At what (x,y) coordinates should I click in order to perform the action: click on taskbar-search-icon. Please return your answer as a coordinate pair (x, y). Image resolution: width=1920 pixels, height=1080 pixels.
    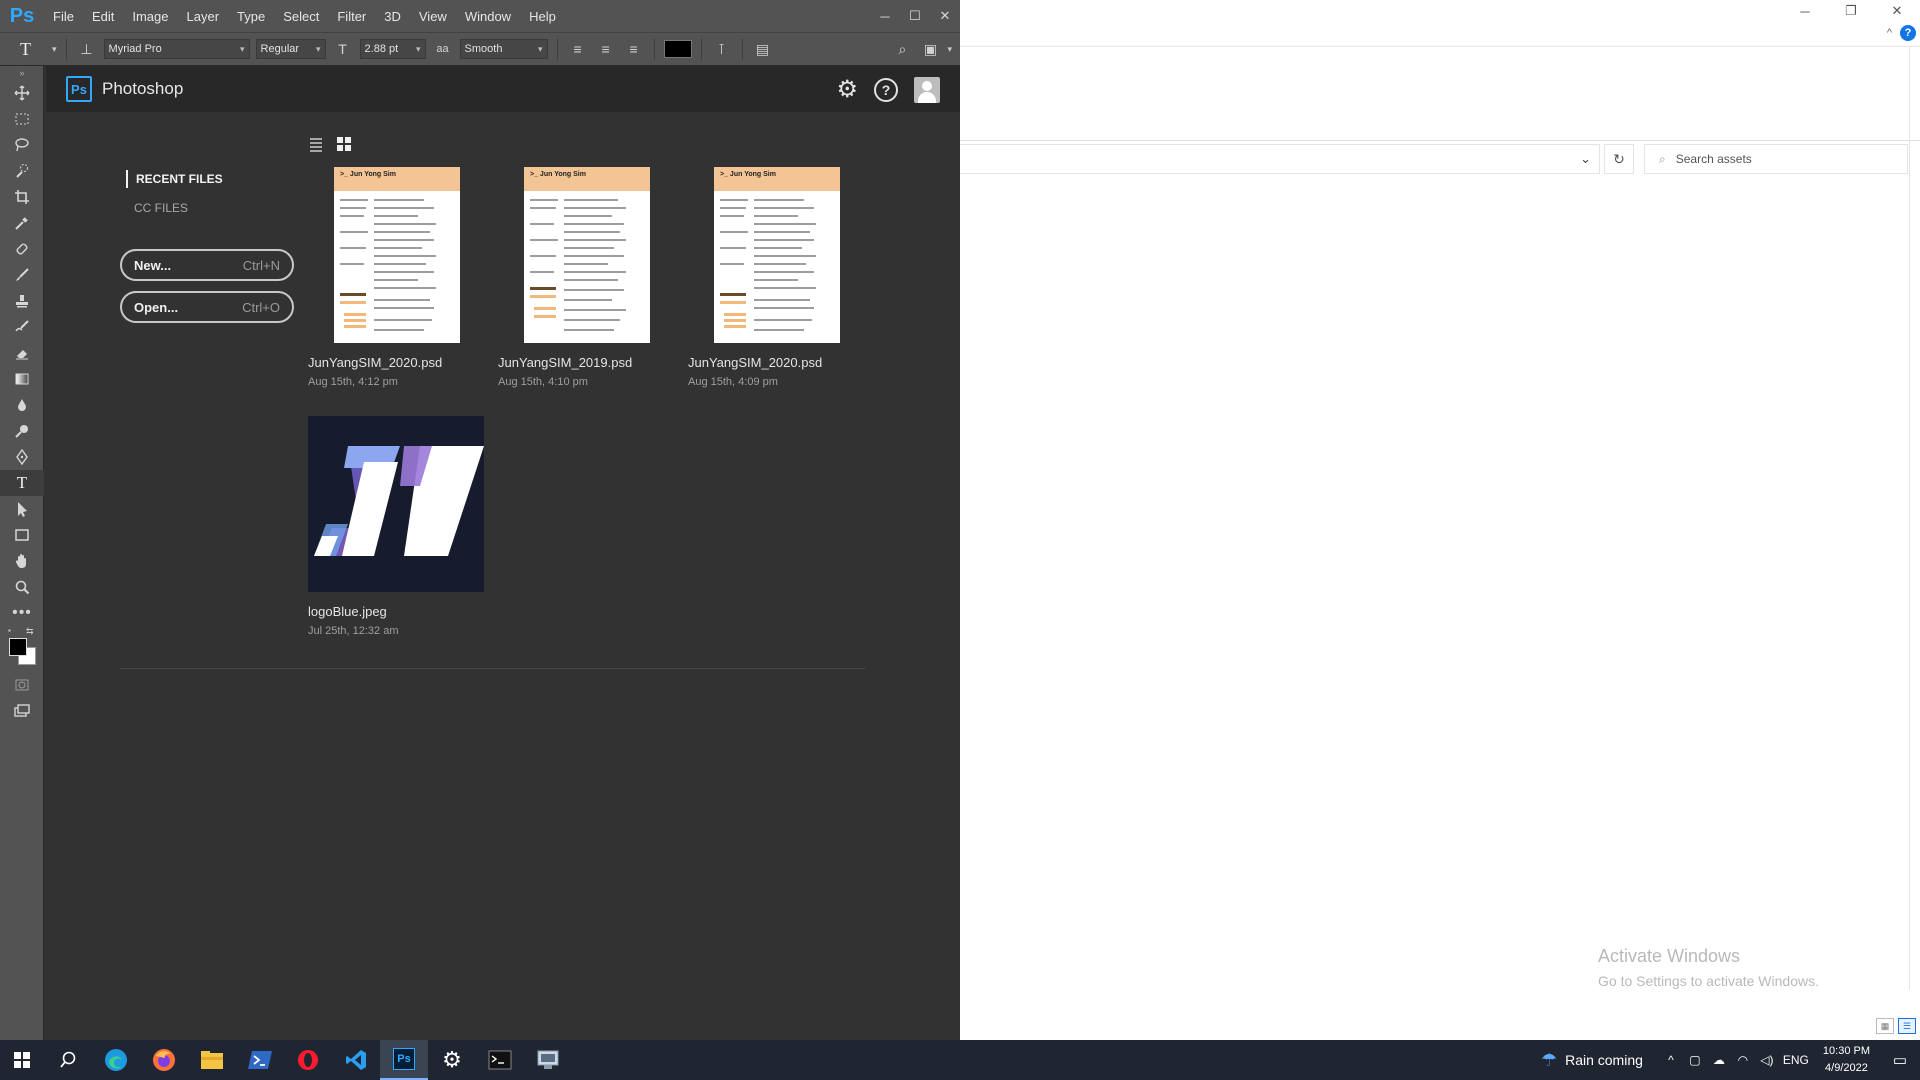
    Looking at the image, I should click on (68, 1060).